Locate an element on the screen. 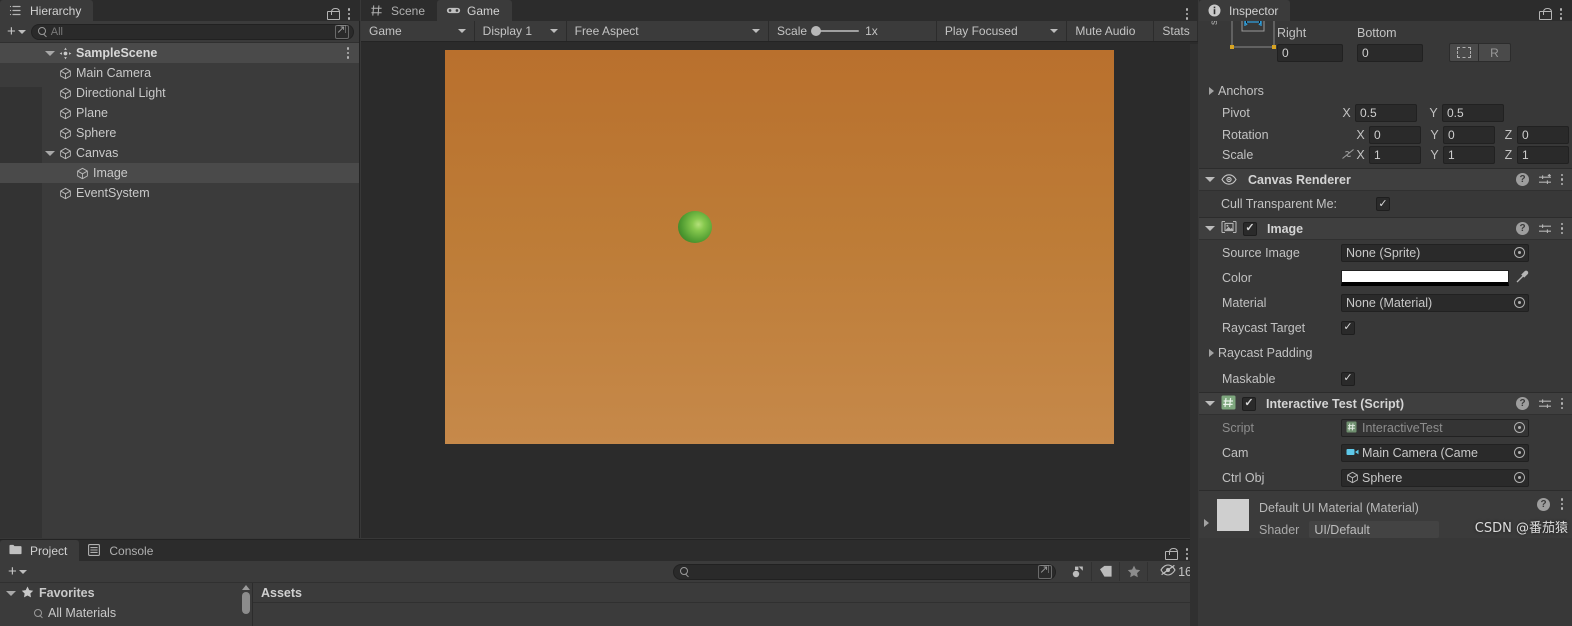 The image size is (1572, 626). scrollbar-thumb is located at coordinates (245, 603).